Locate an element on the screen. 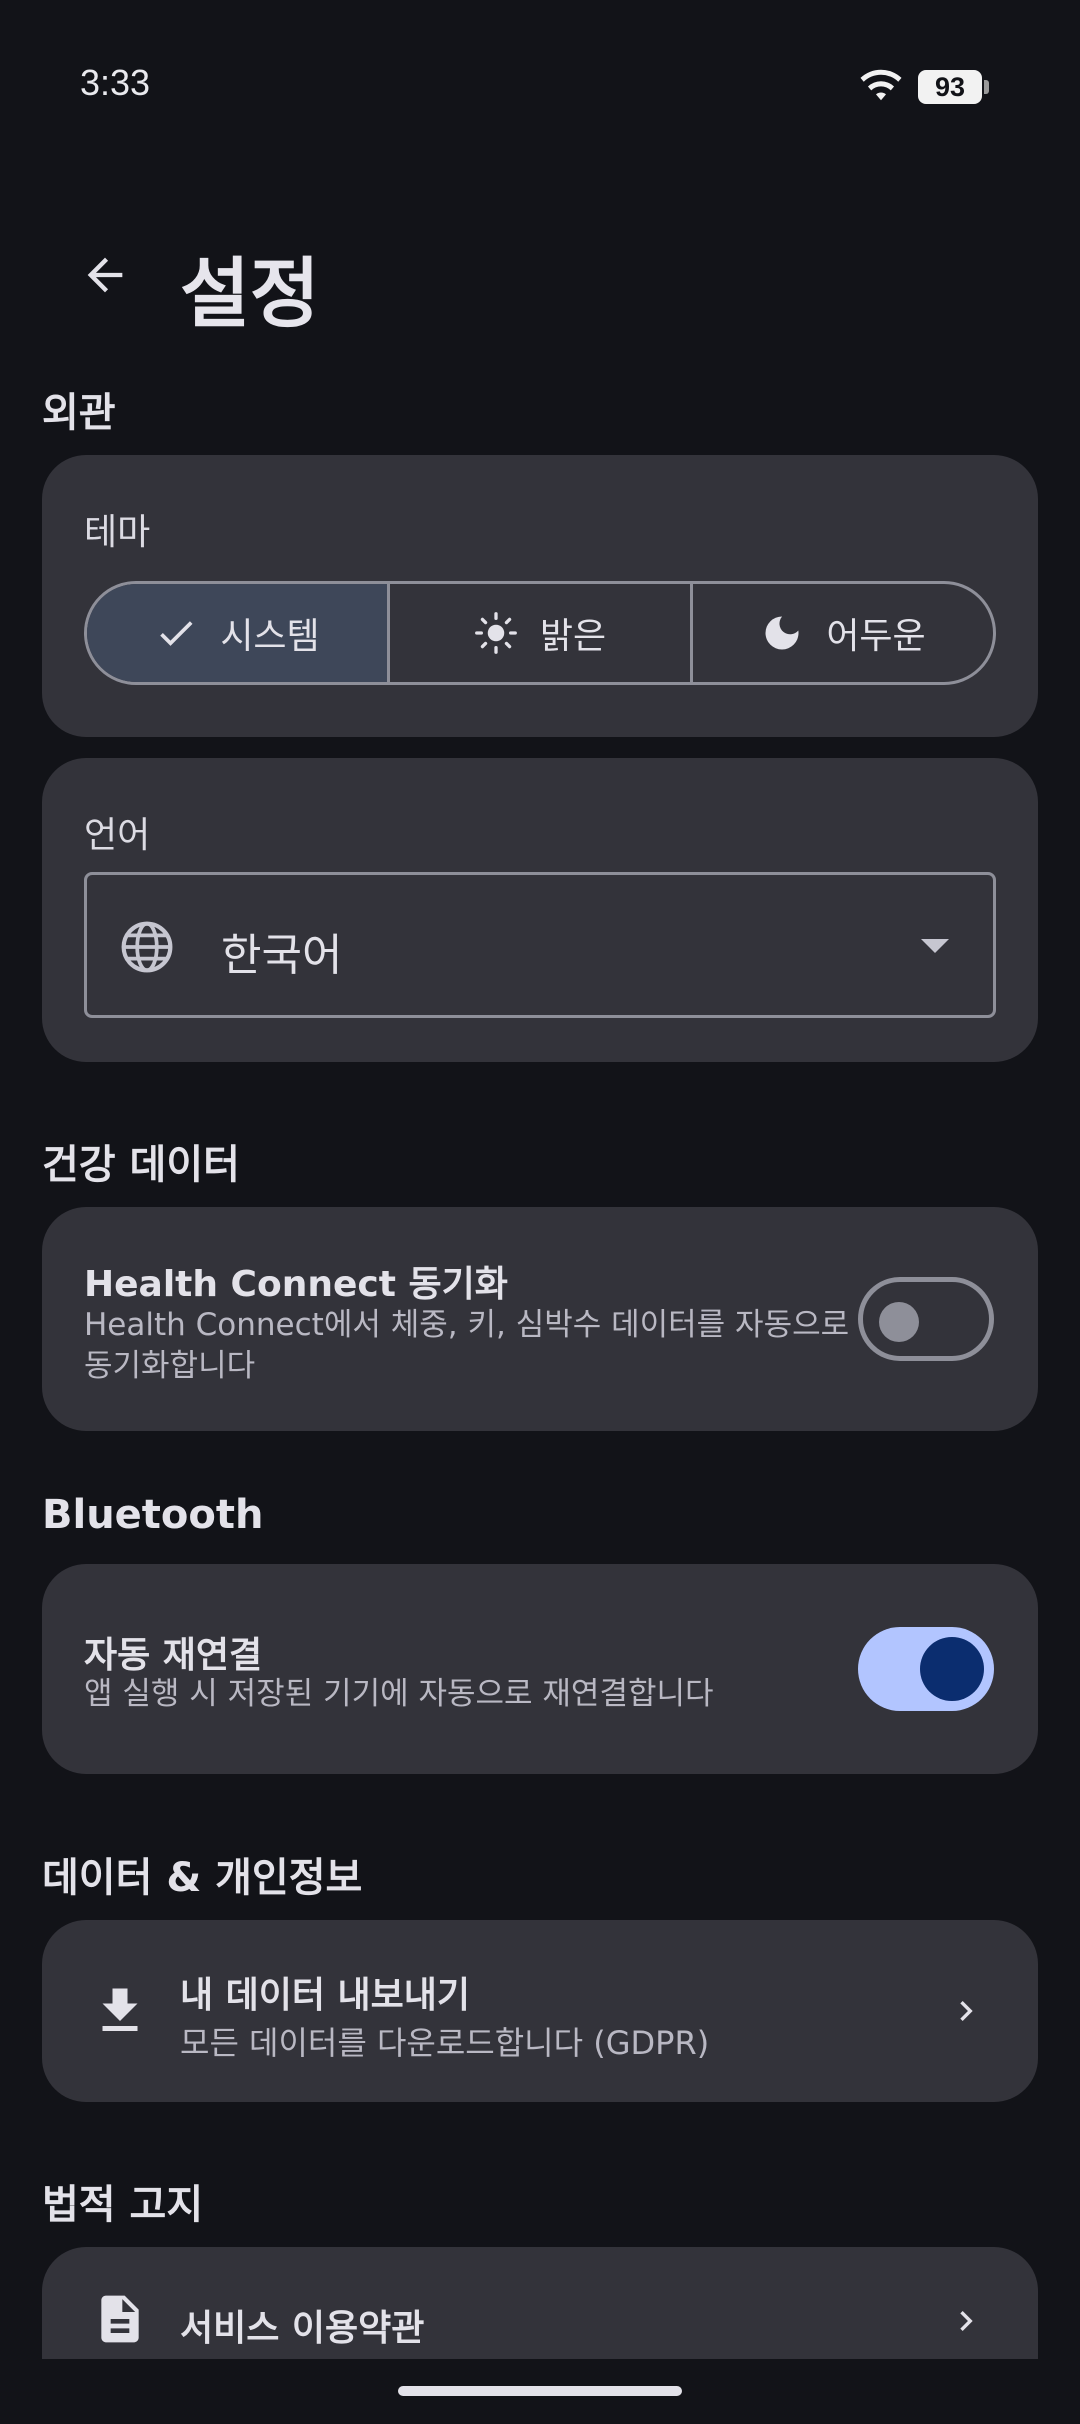 The width and height of the screenshot is (1080, 2424). auto-reconnect-toggle is located at coordinates (926, 1669).